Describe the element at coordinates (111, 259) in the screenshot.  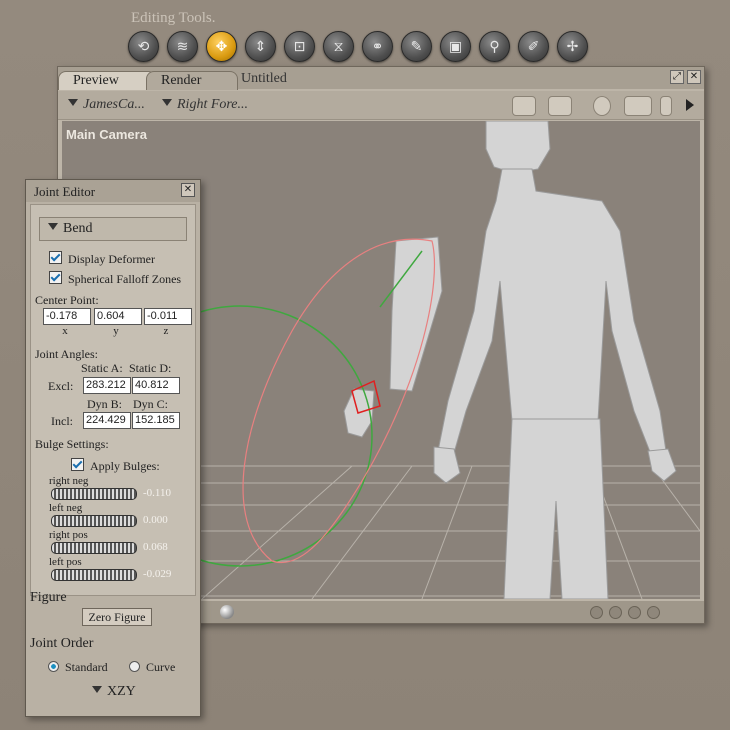
I see `display-deformer-label: Display Deformer` at that location.